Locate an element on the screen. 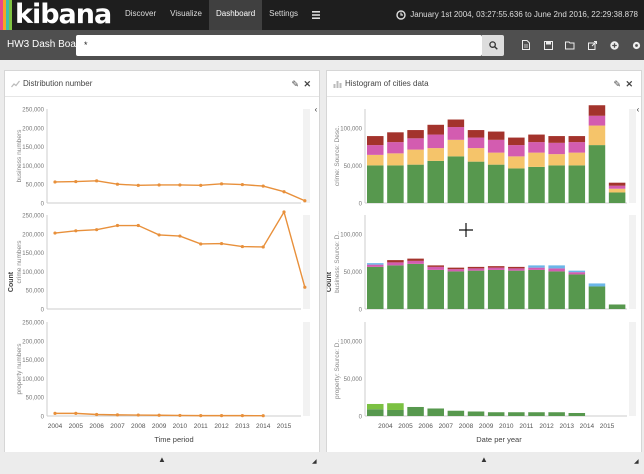 This screenshot has width=644, height=474. x-tick-label: 2011 is located at coordinates (526, 426).